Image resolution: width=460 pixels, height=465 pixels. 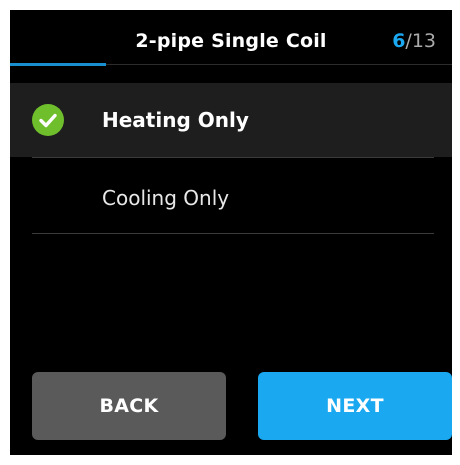 What do you see at coordinates (355, 406) in the screenshot?
I see `next-button: NEXT` at bounding box center [355, 406].